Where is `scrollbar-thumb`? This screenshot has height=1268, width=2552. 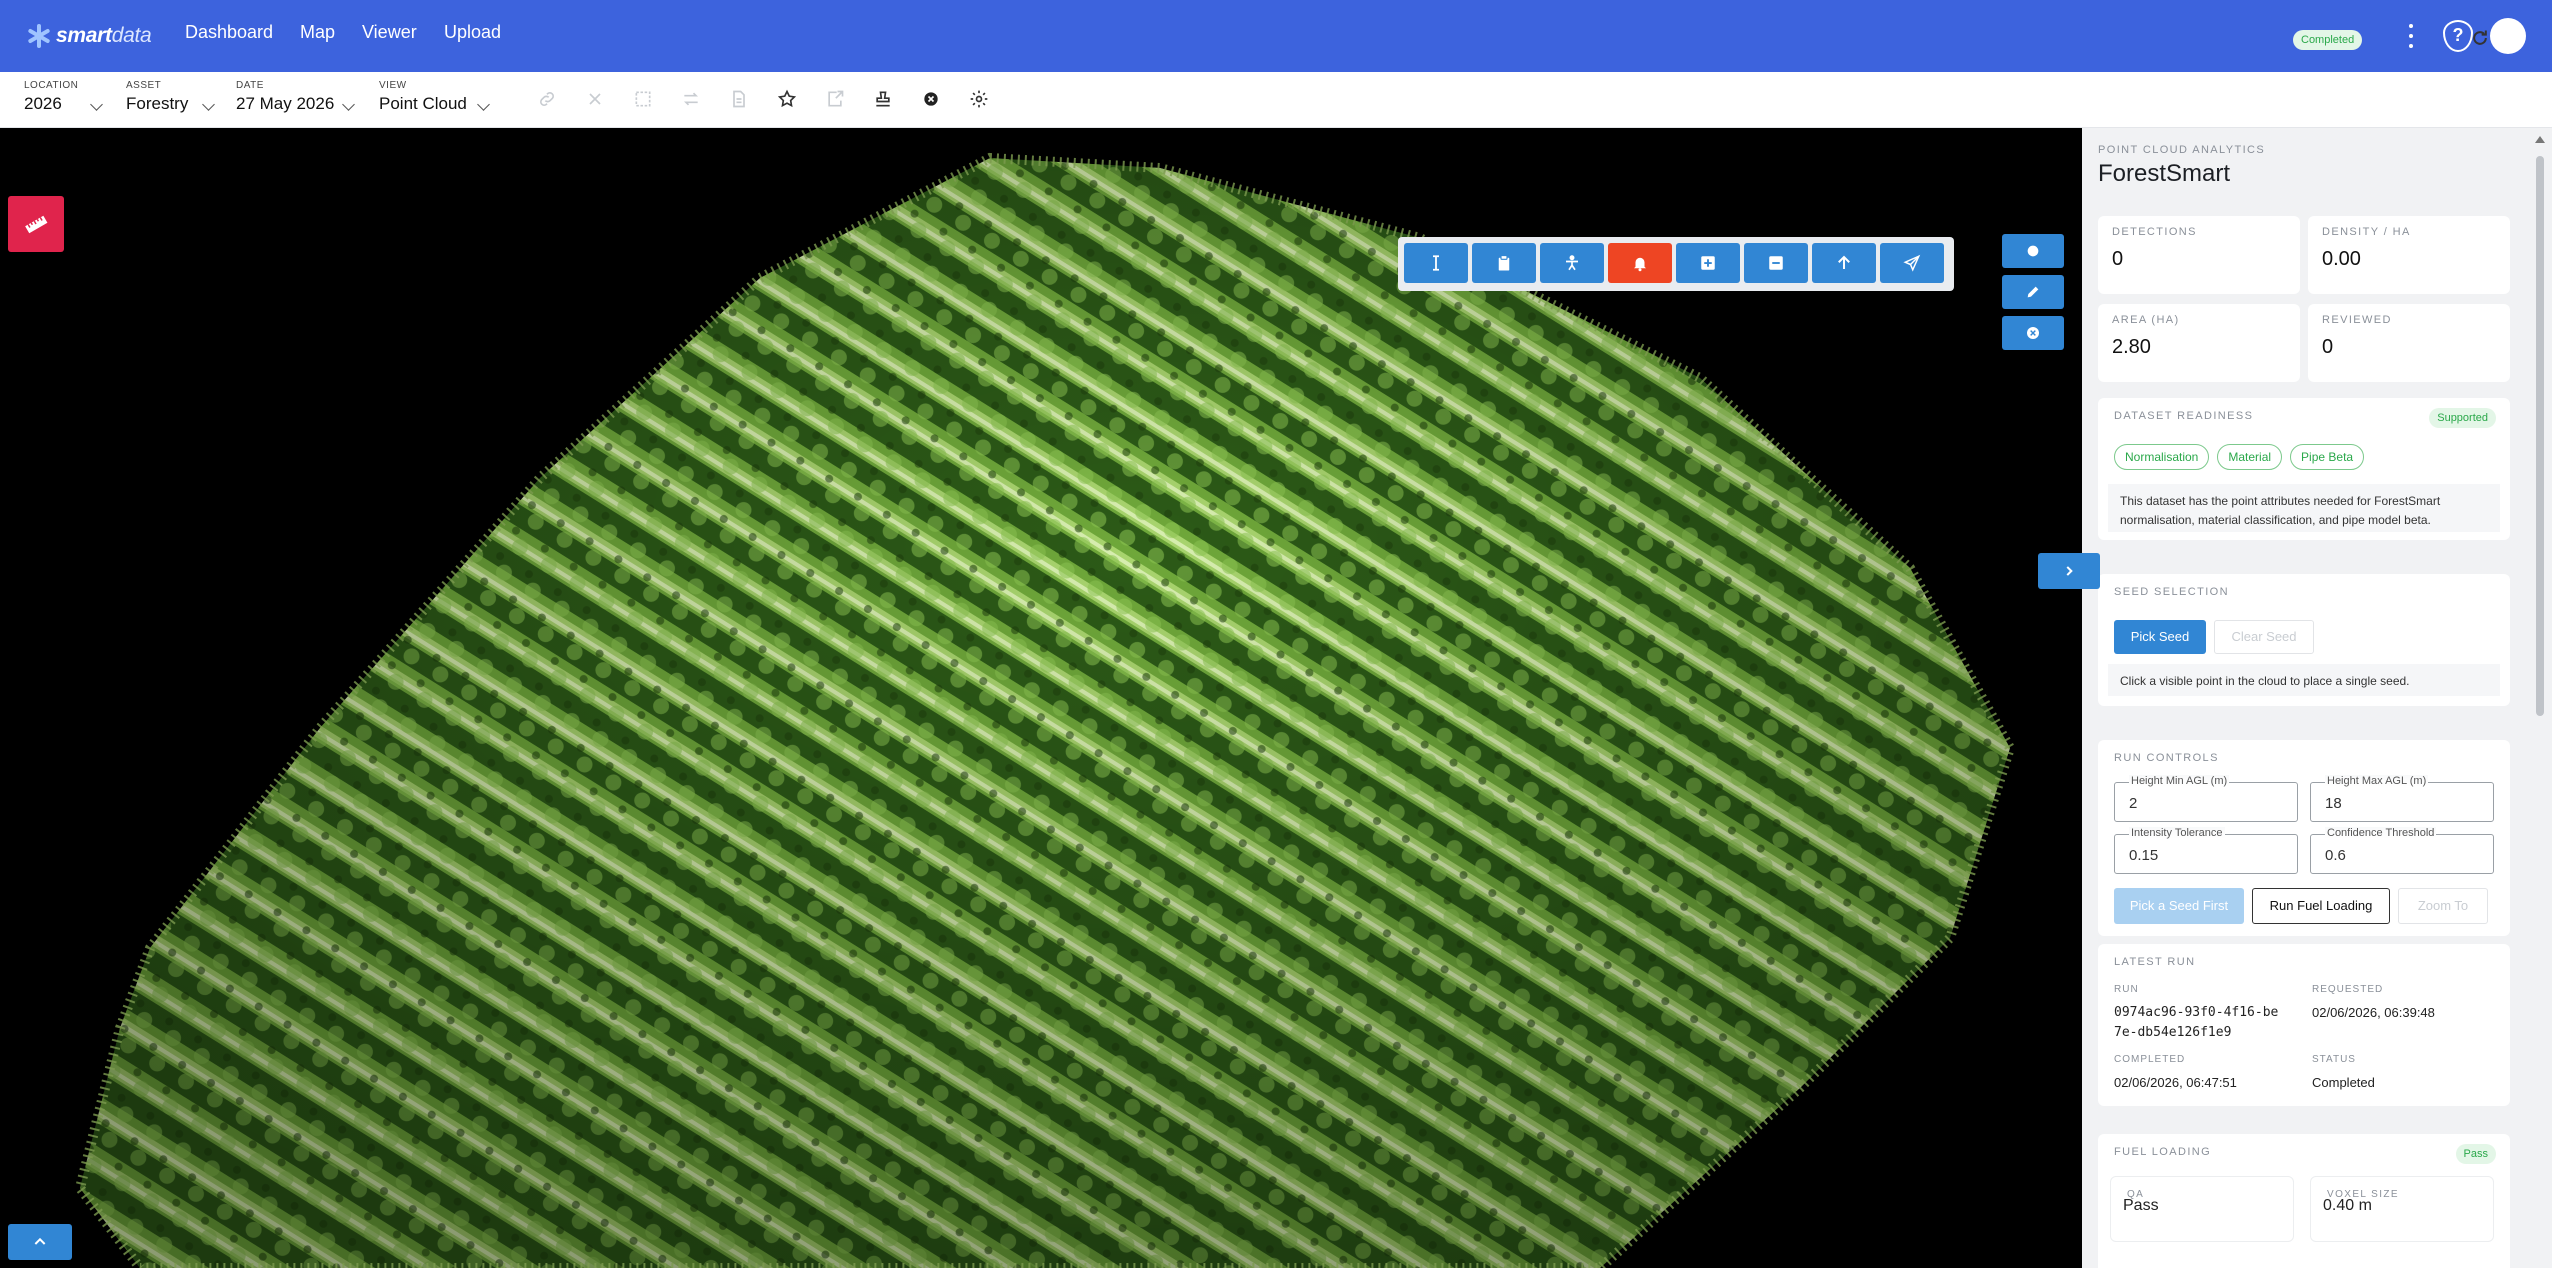
scrollbar-thumb is located at coordinates (2540, 436).